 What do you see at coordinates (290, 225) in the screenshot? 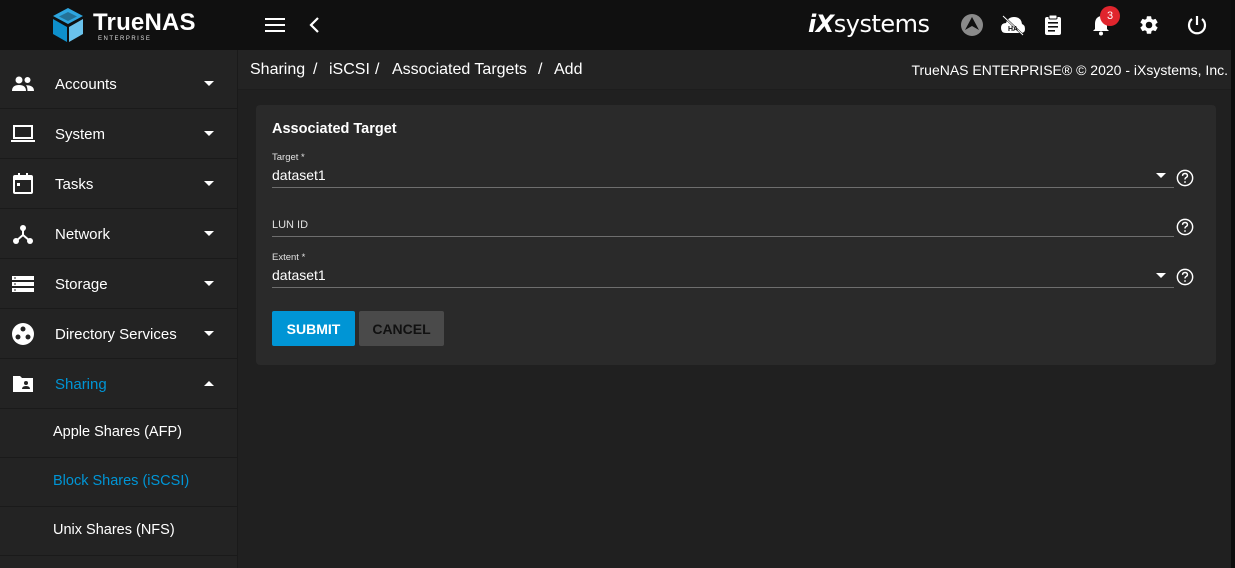
I see `lun-id-label: LUN ID` at bounding box center [290, 225].